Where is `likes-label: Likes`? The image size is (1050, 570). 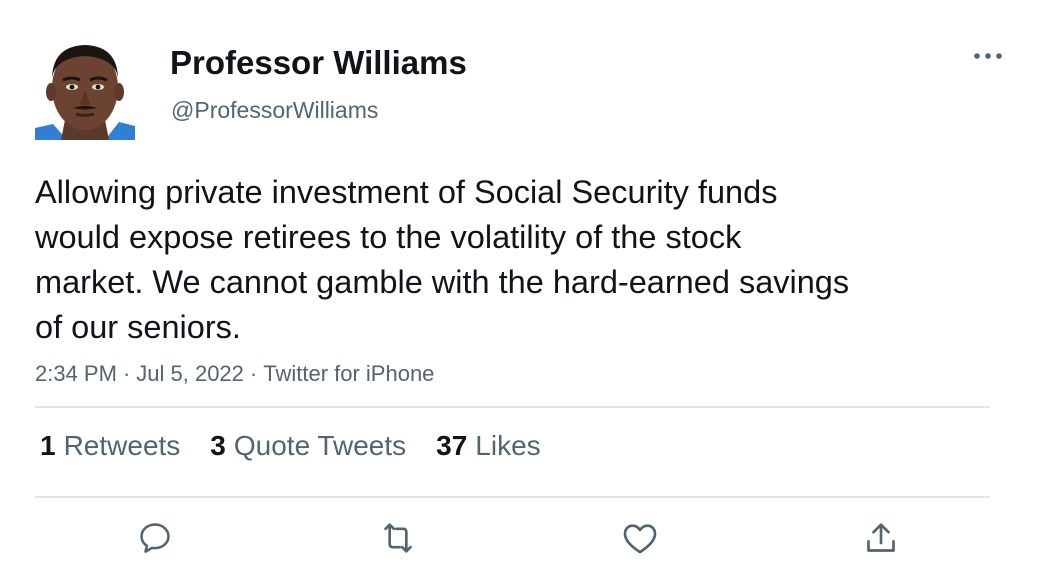 likes-label: Likes is located at coordinates (508, 445).